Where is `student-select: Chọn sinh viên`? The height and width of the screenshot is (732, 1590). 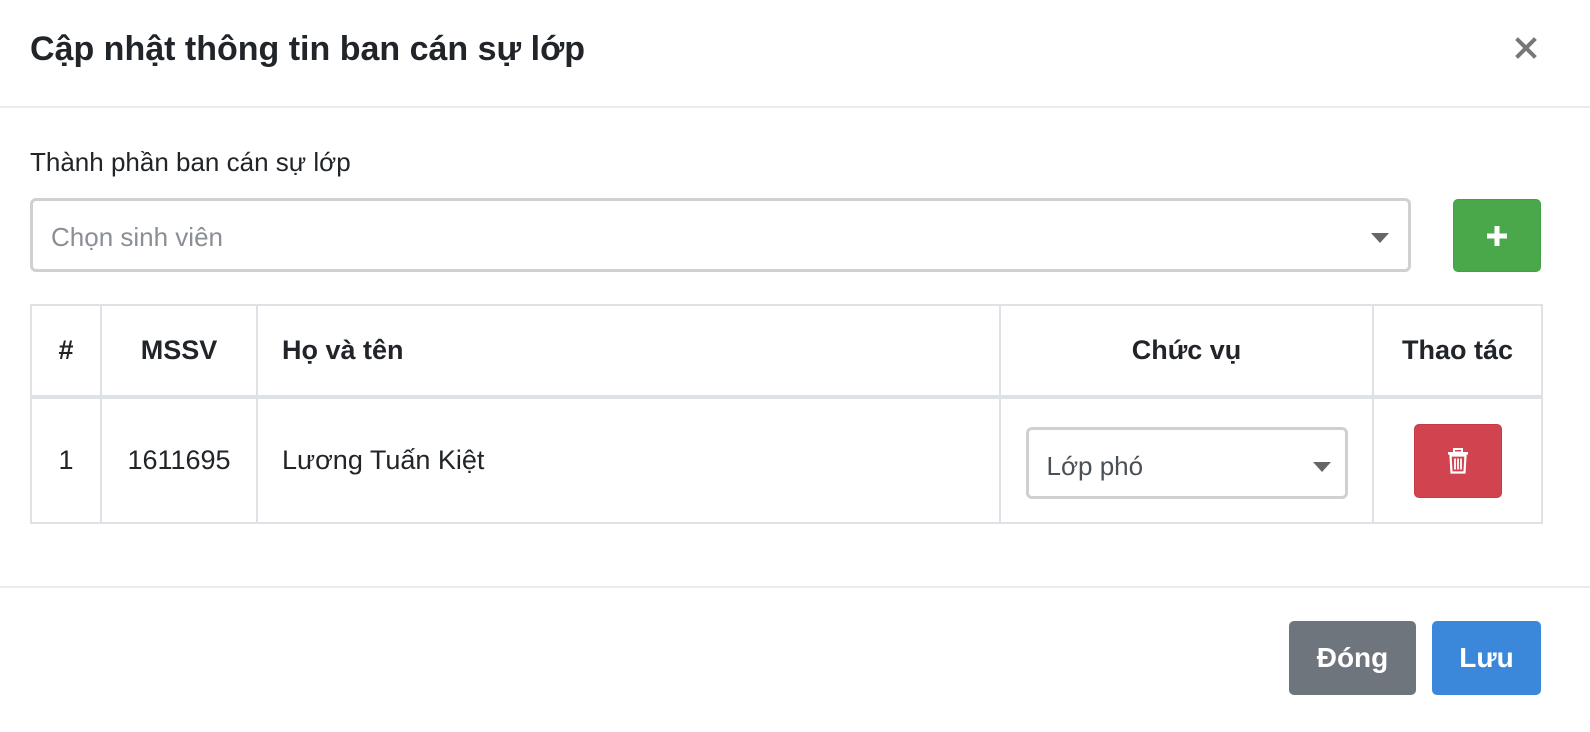 student-select: Chọn sinh viên is located at coordinates (720, 235).